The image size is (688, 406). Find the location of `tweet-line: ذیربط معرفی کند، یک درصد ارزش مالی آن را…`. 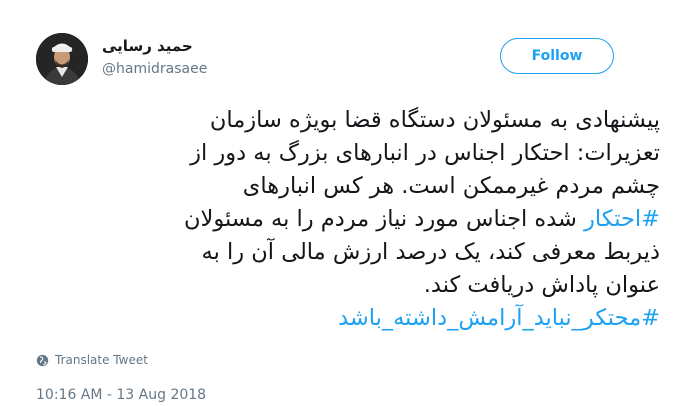

tweet-line: ذیربط معرفی کند، یک درصد ارزش مالی آن را… is located at coordinates (430, 252).